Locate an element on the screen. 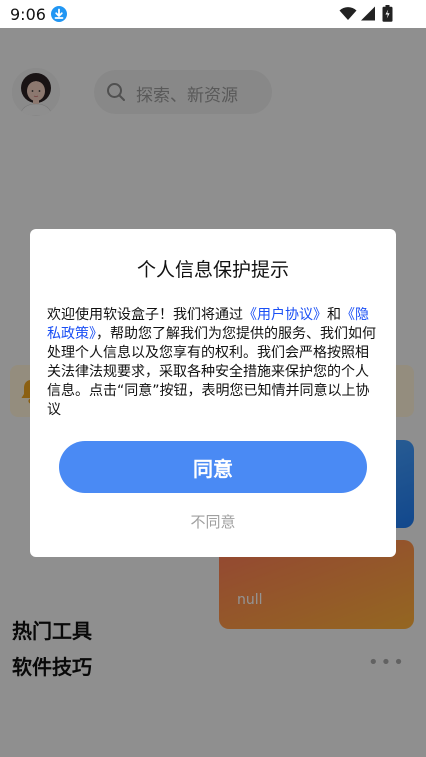  dialog-body-and: 和 is located at coordinates (334, 315).